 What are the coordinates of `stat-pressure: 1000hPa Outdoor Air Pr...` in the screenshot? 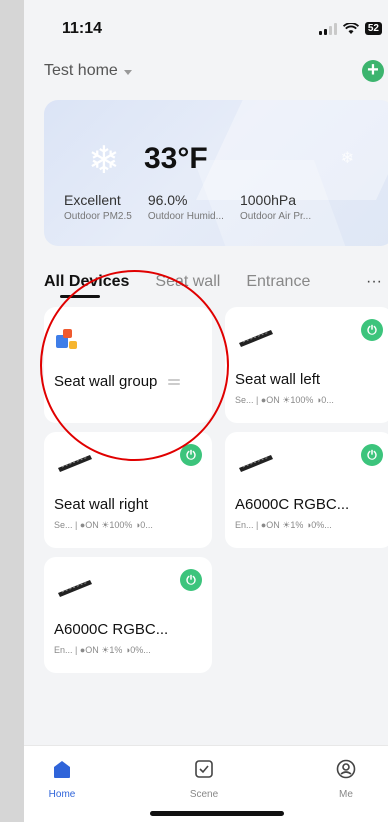 It's located at (275, 207).